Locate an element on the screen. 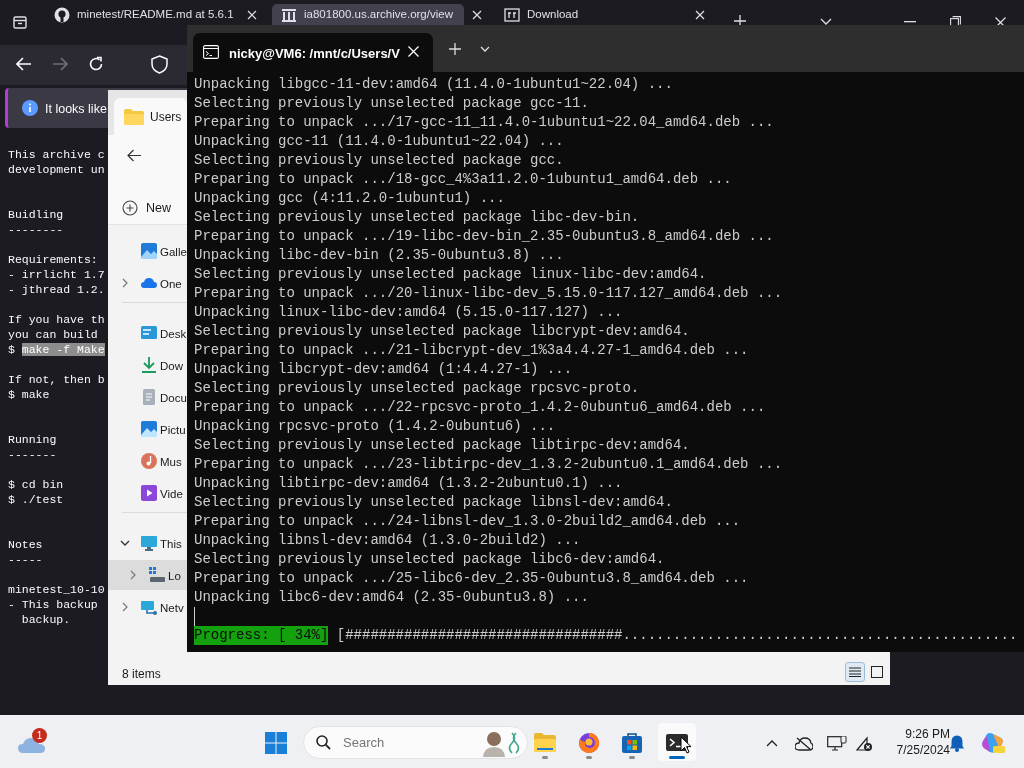 This screenshot has height=768, width=1024. terminal-line: Selecting previously unselected package rpcsvc-proto. is located at coordinates (417, 388).